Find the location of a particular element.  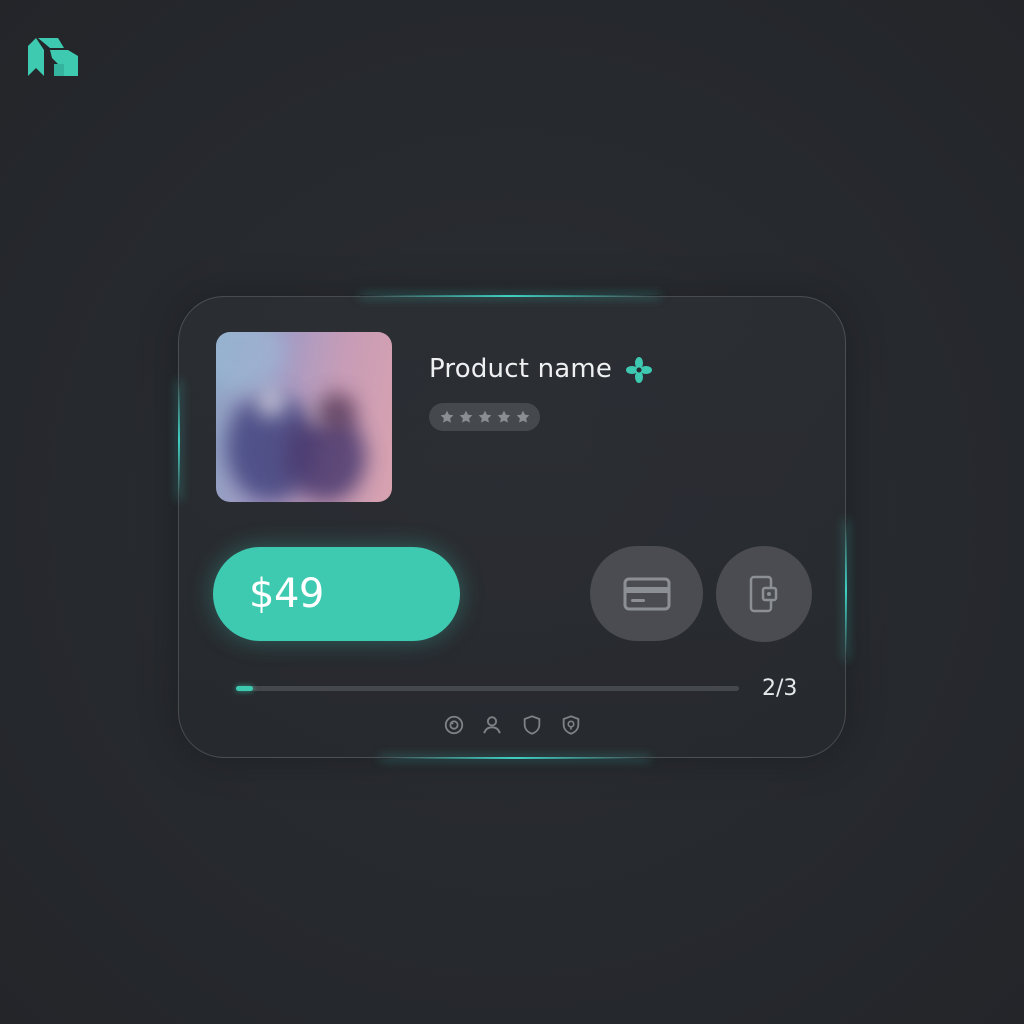

card-payment-button is located at coordinates (646, 593).